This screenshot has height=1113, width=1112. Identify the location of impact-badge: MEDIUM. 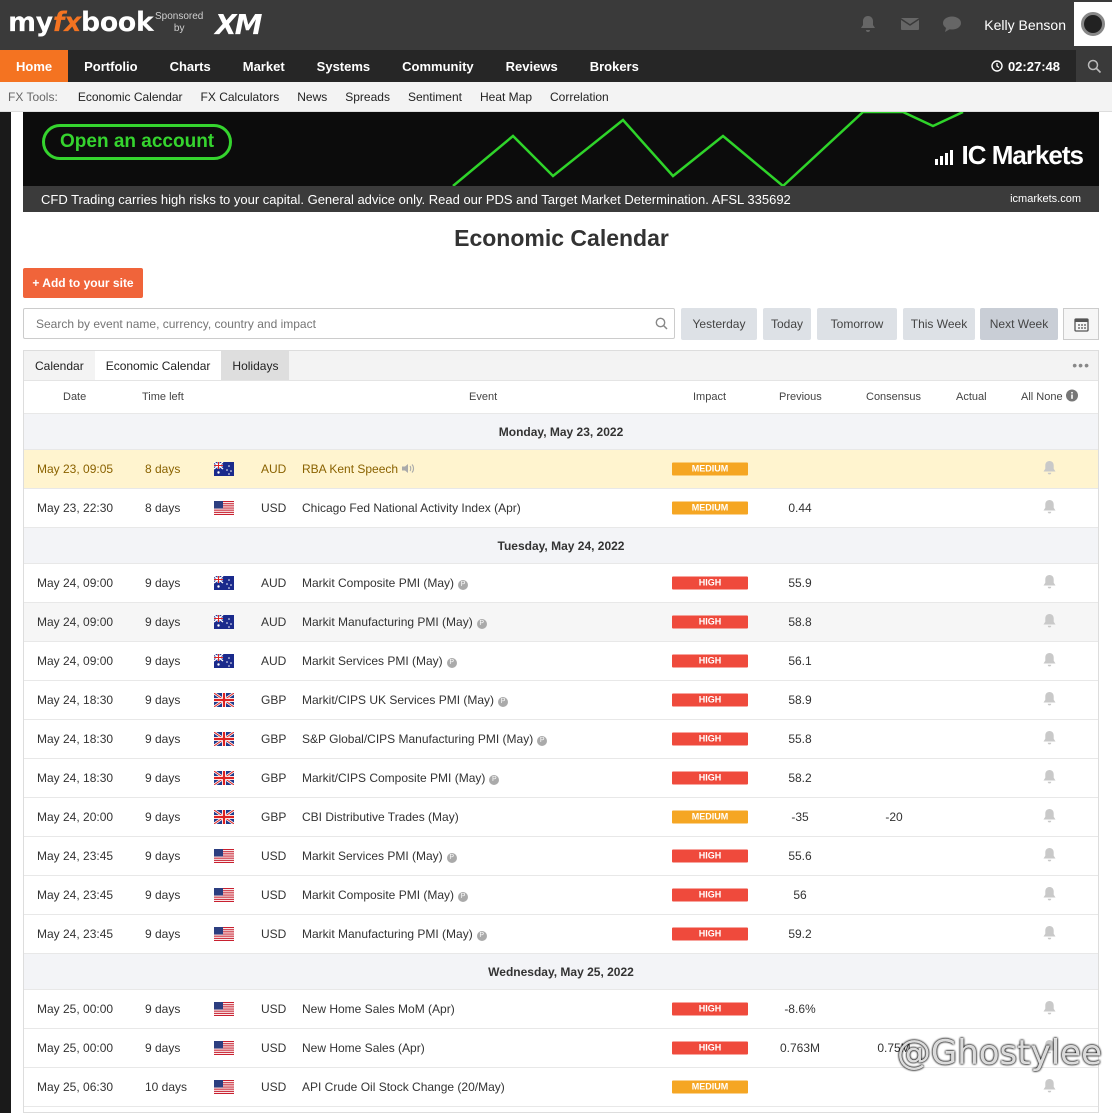
(710, 508).